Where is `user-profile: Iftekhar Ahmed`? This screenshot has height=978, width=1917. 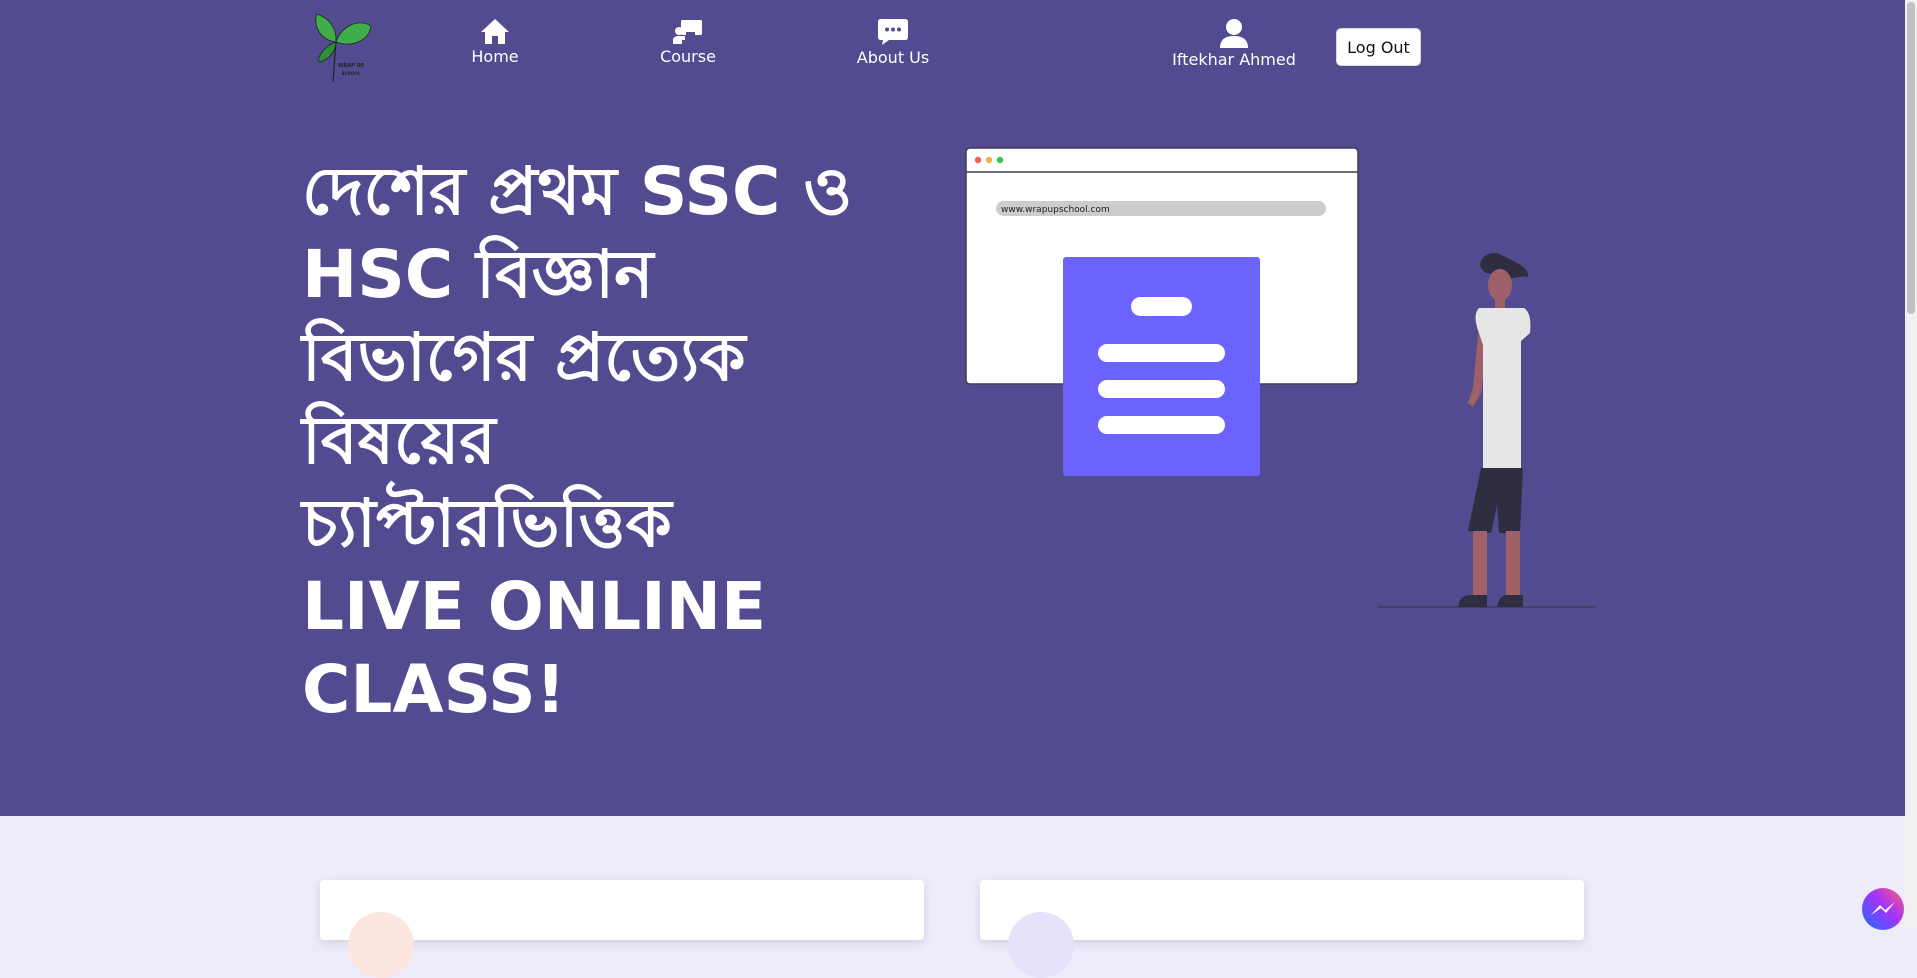
user-profile: Iftekhar Ahmed is located at coordinates (1234, 43).